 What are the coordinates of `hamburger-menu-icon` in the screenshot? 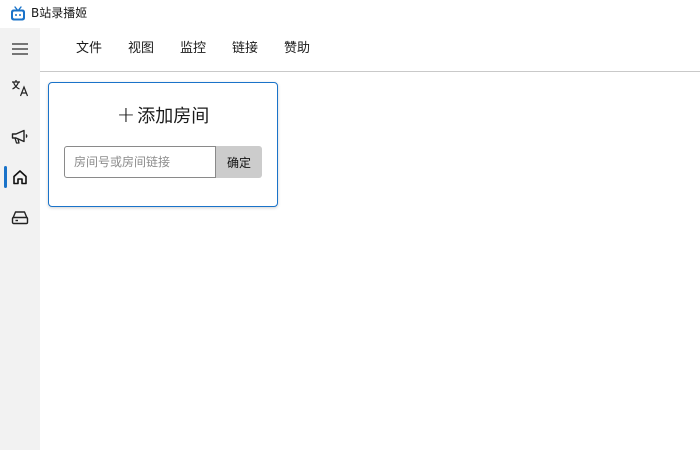 It's located at (20, 49).